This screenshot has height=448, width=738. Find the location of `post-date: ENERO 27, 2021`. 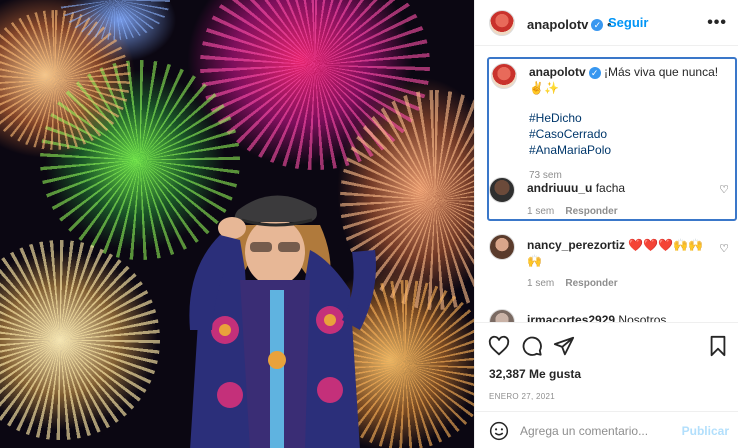

post-date: ENERO 27, 2021 is located at coordinates (522, 396).